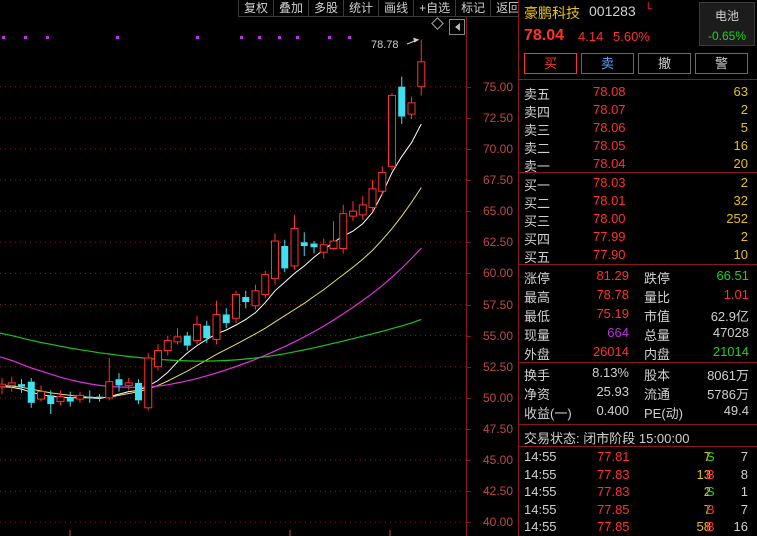  I want to click on quote-row: 现量 664 总量 47028, so click(638, 333).